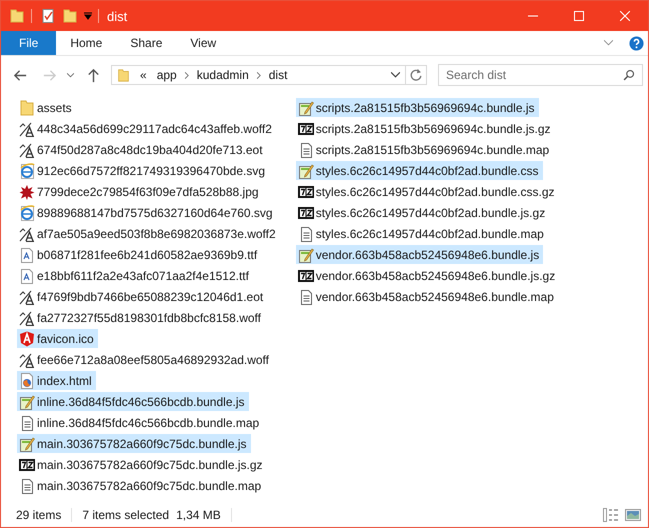  Describe the element at coordinates (126, 515) in the screenshot. I see `selection-count: 7 items selected` at that location.